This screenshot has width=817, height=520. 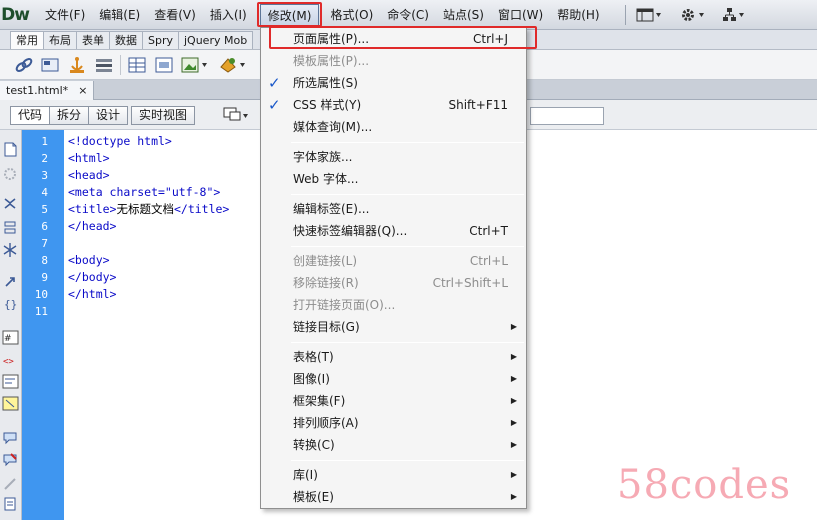 I want to click on code-line: </body>, so click(x=92, y=277).